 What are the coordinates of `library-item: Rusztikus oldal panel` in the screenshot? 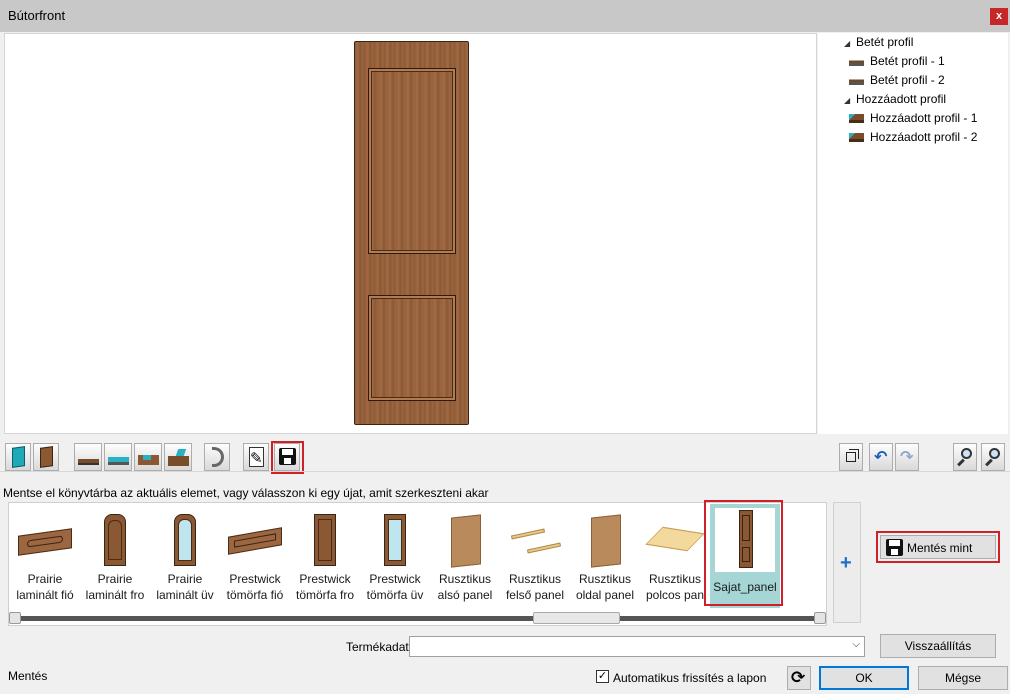 It's located at (605, 556).